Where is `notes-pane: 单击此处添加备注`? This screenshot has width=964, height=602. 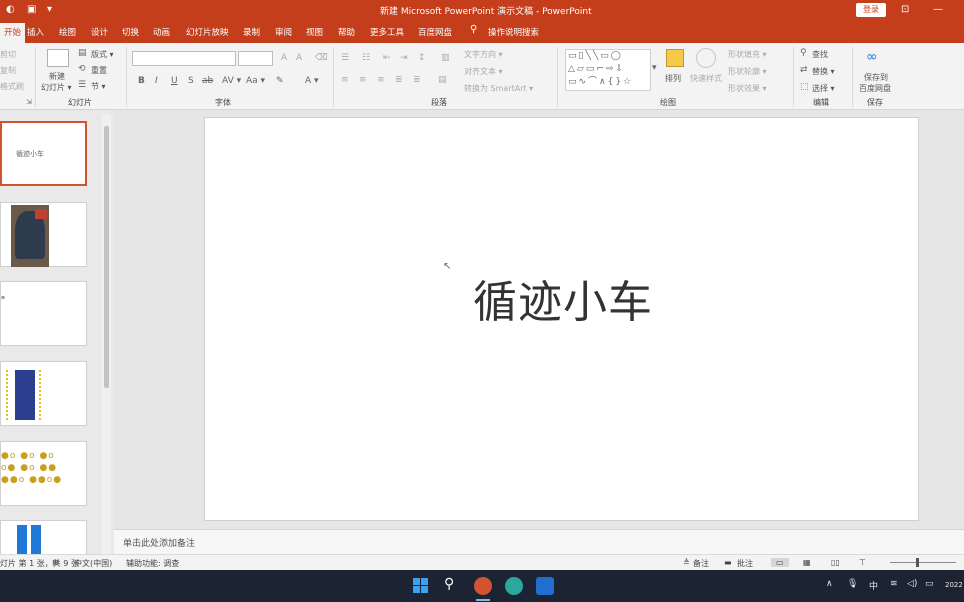
notes-pane: 单击此处添加备注 is located at coordinates (539, 541).